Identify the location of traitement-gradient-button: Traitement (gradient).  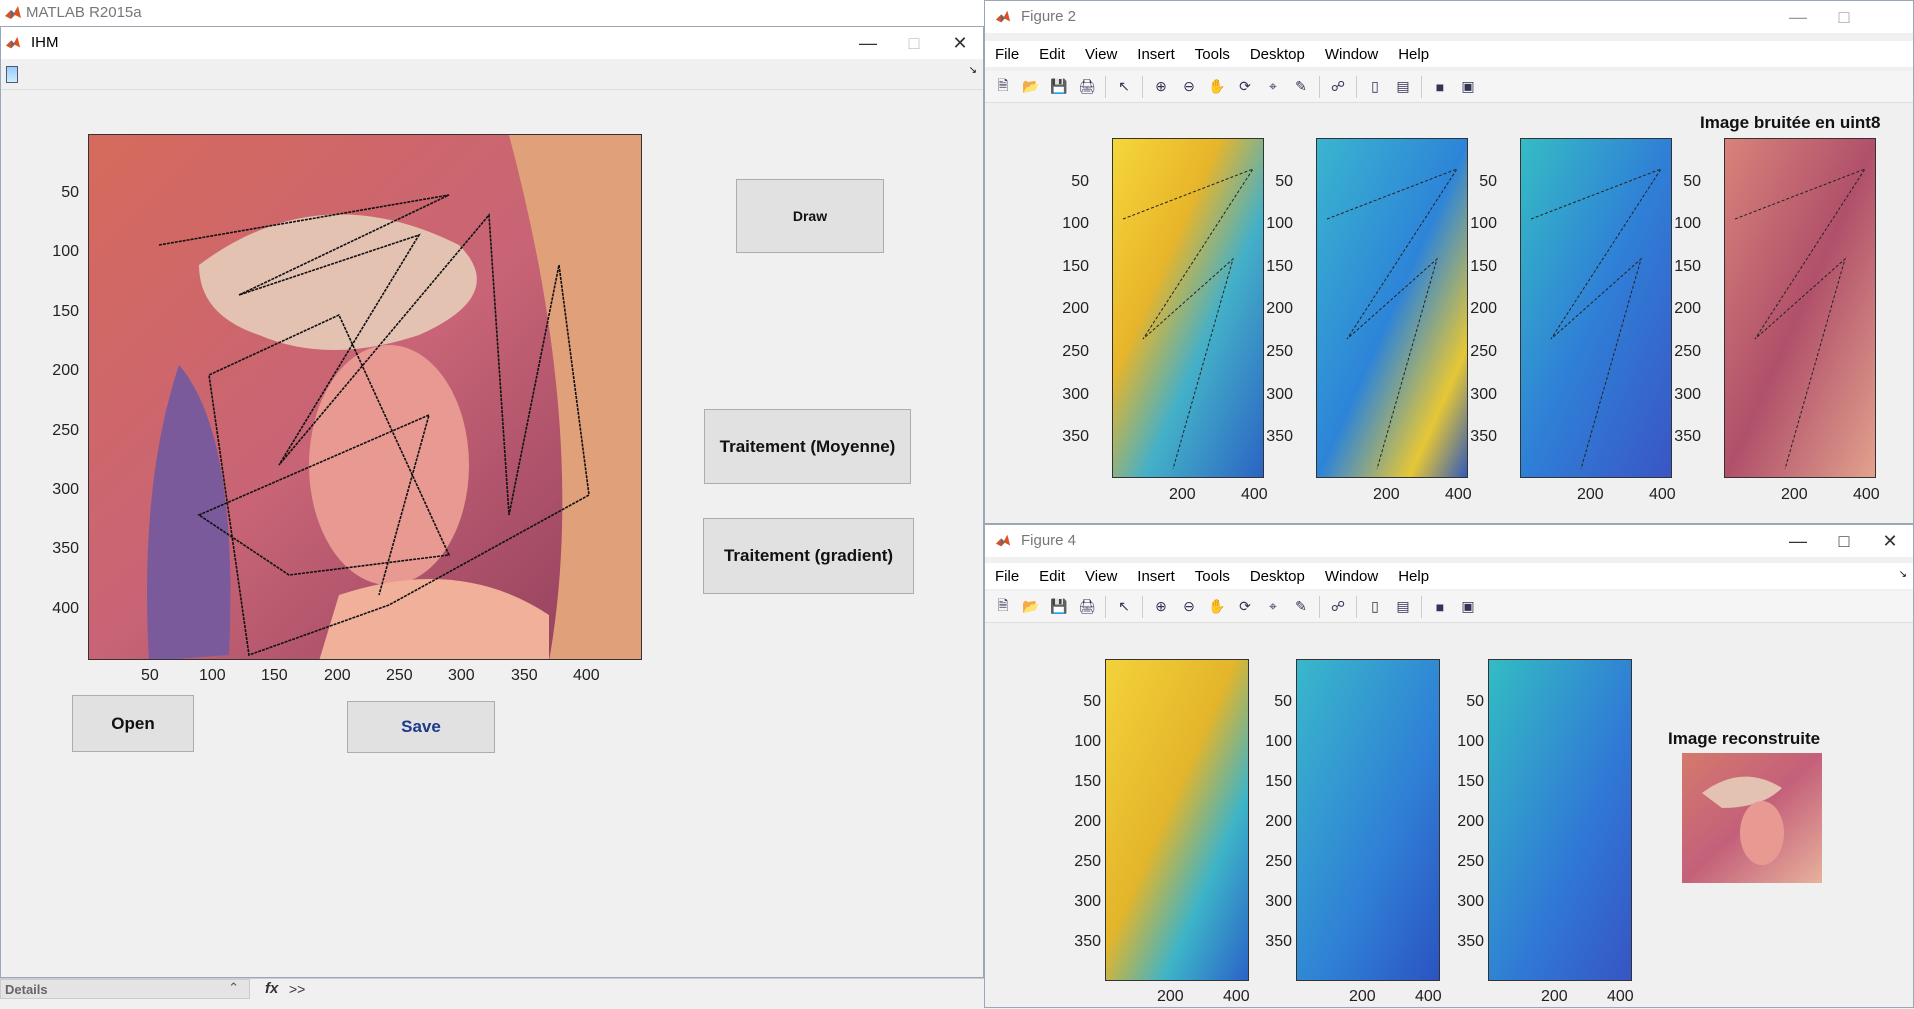
(808, 556).